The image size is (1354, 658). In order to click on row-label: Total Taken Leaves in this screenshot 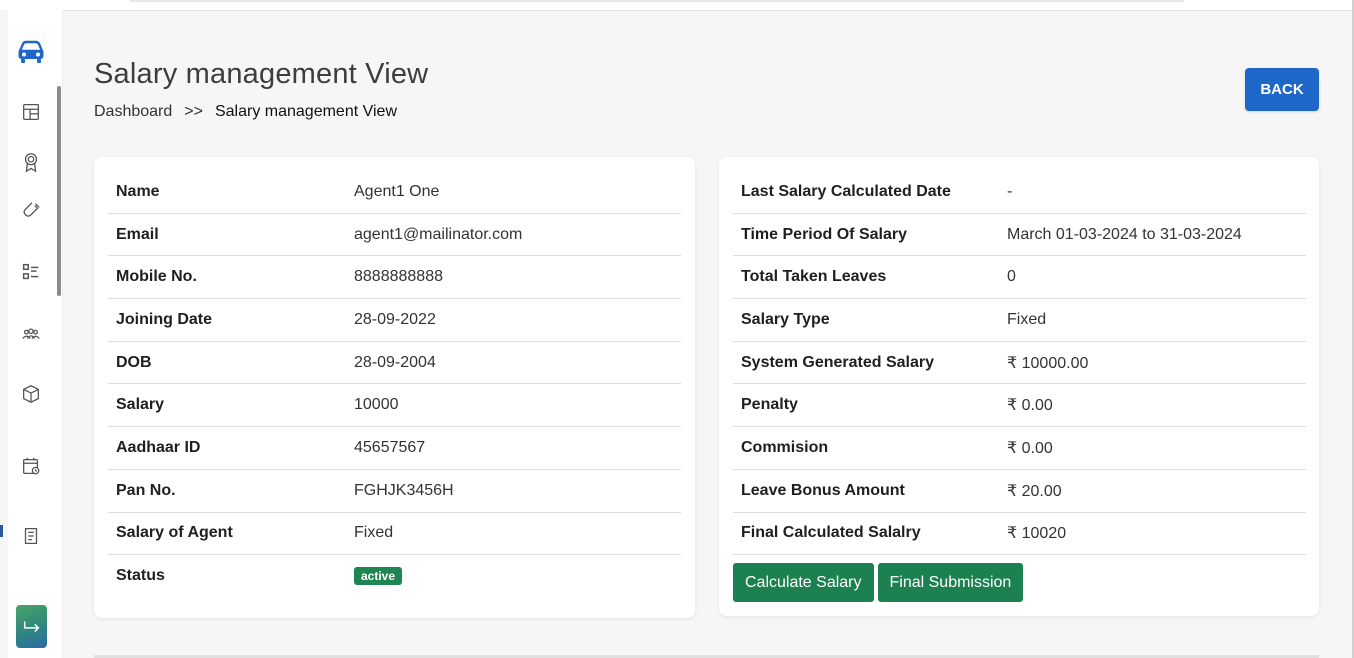, I will do `click(866, 277)`.